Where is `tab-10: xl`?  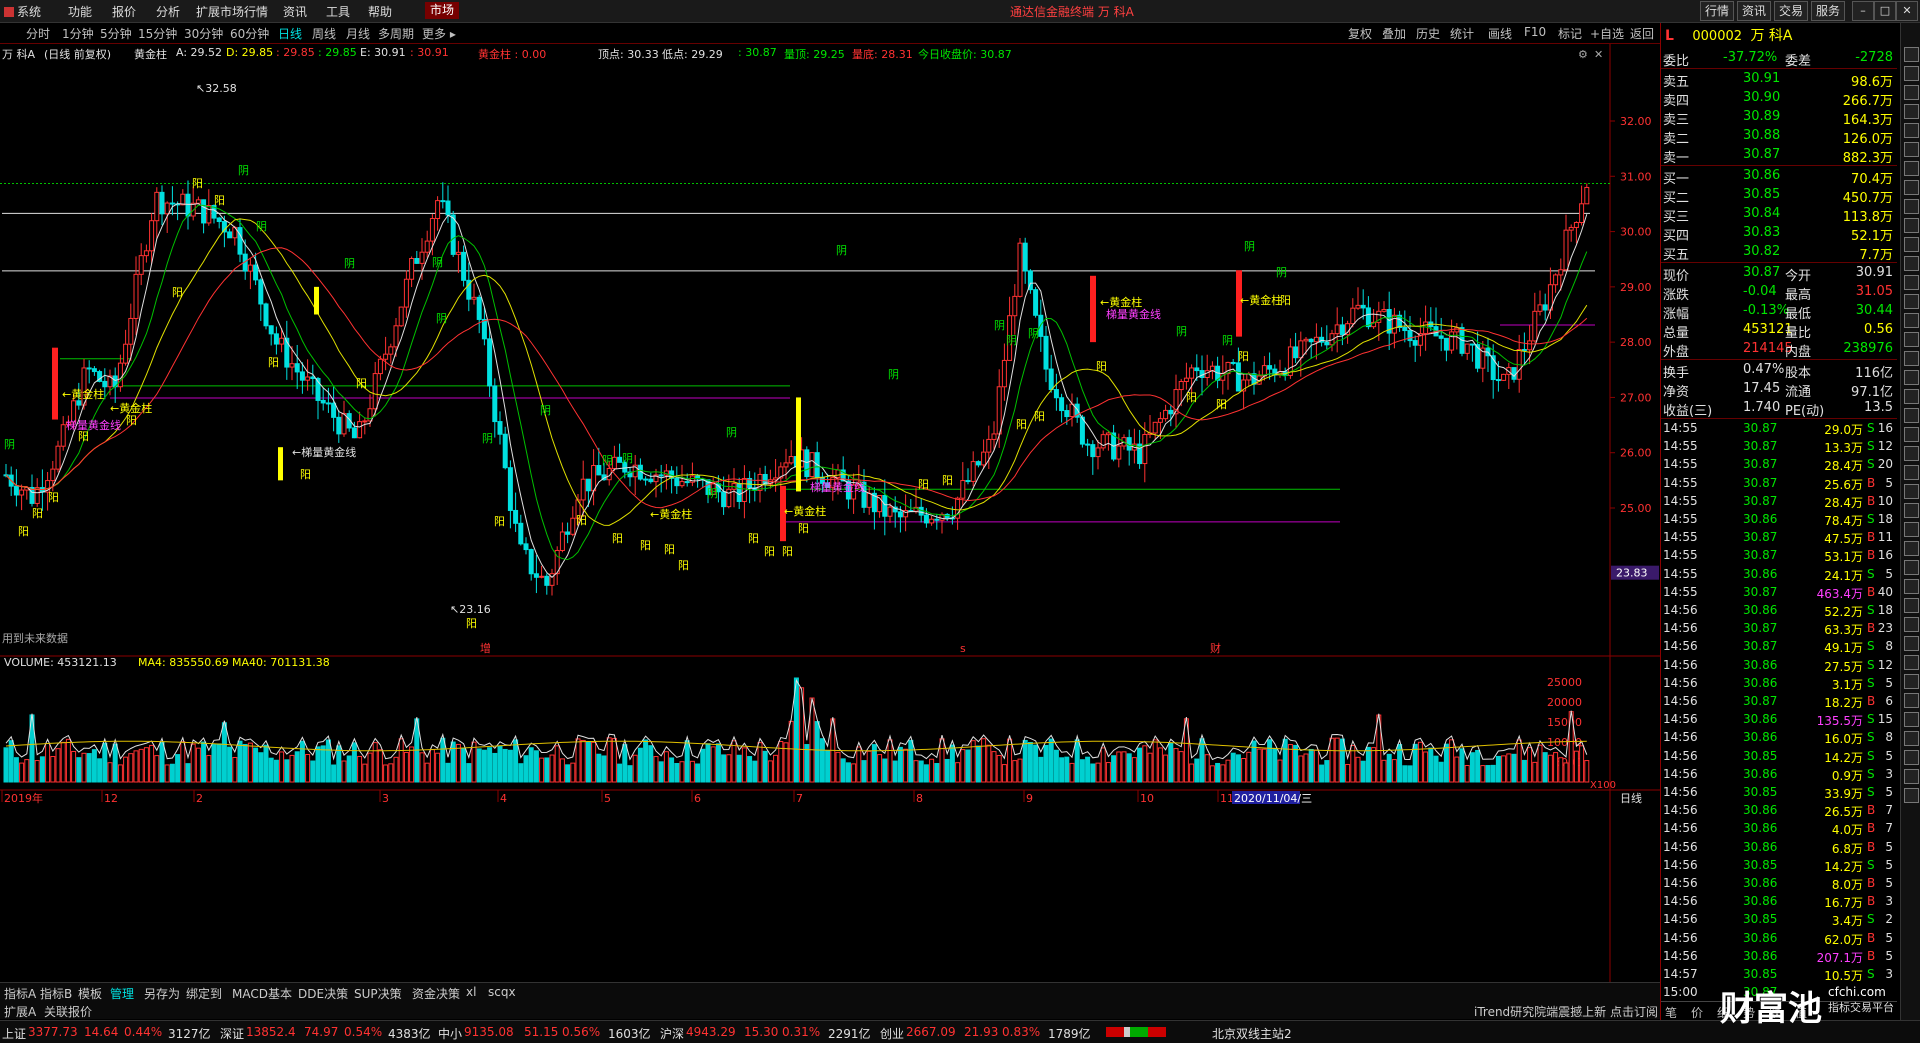 tab-10: xl is located at coordinates (471, 992).